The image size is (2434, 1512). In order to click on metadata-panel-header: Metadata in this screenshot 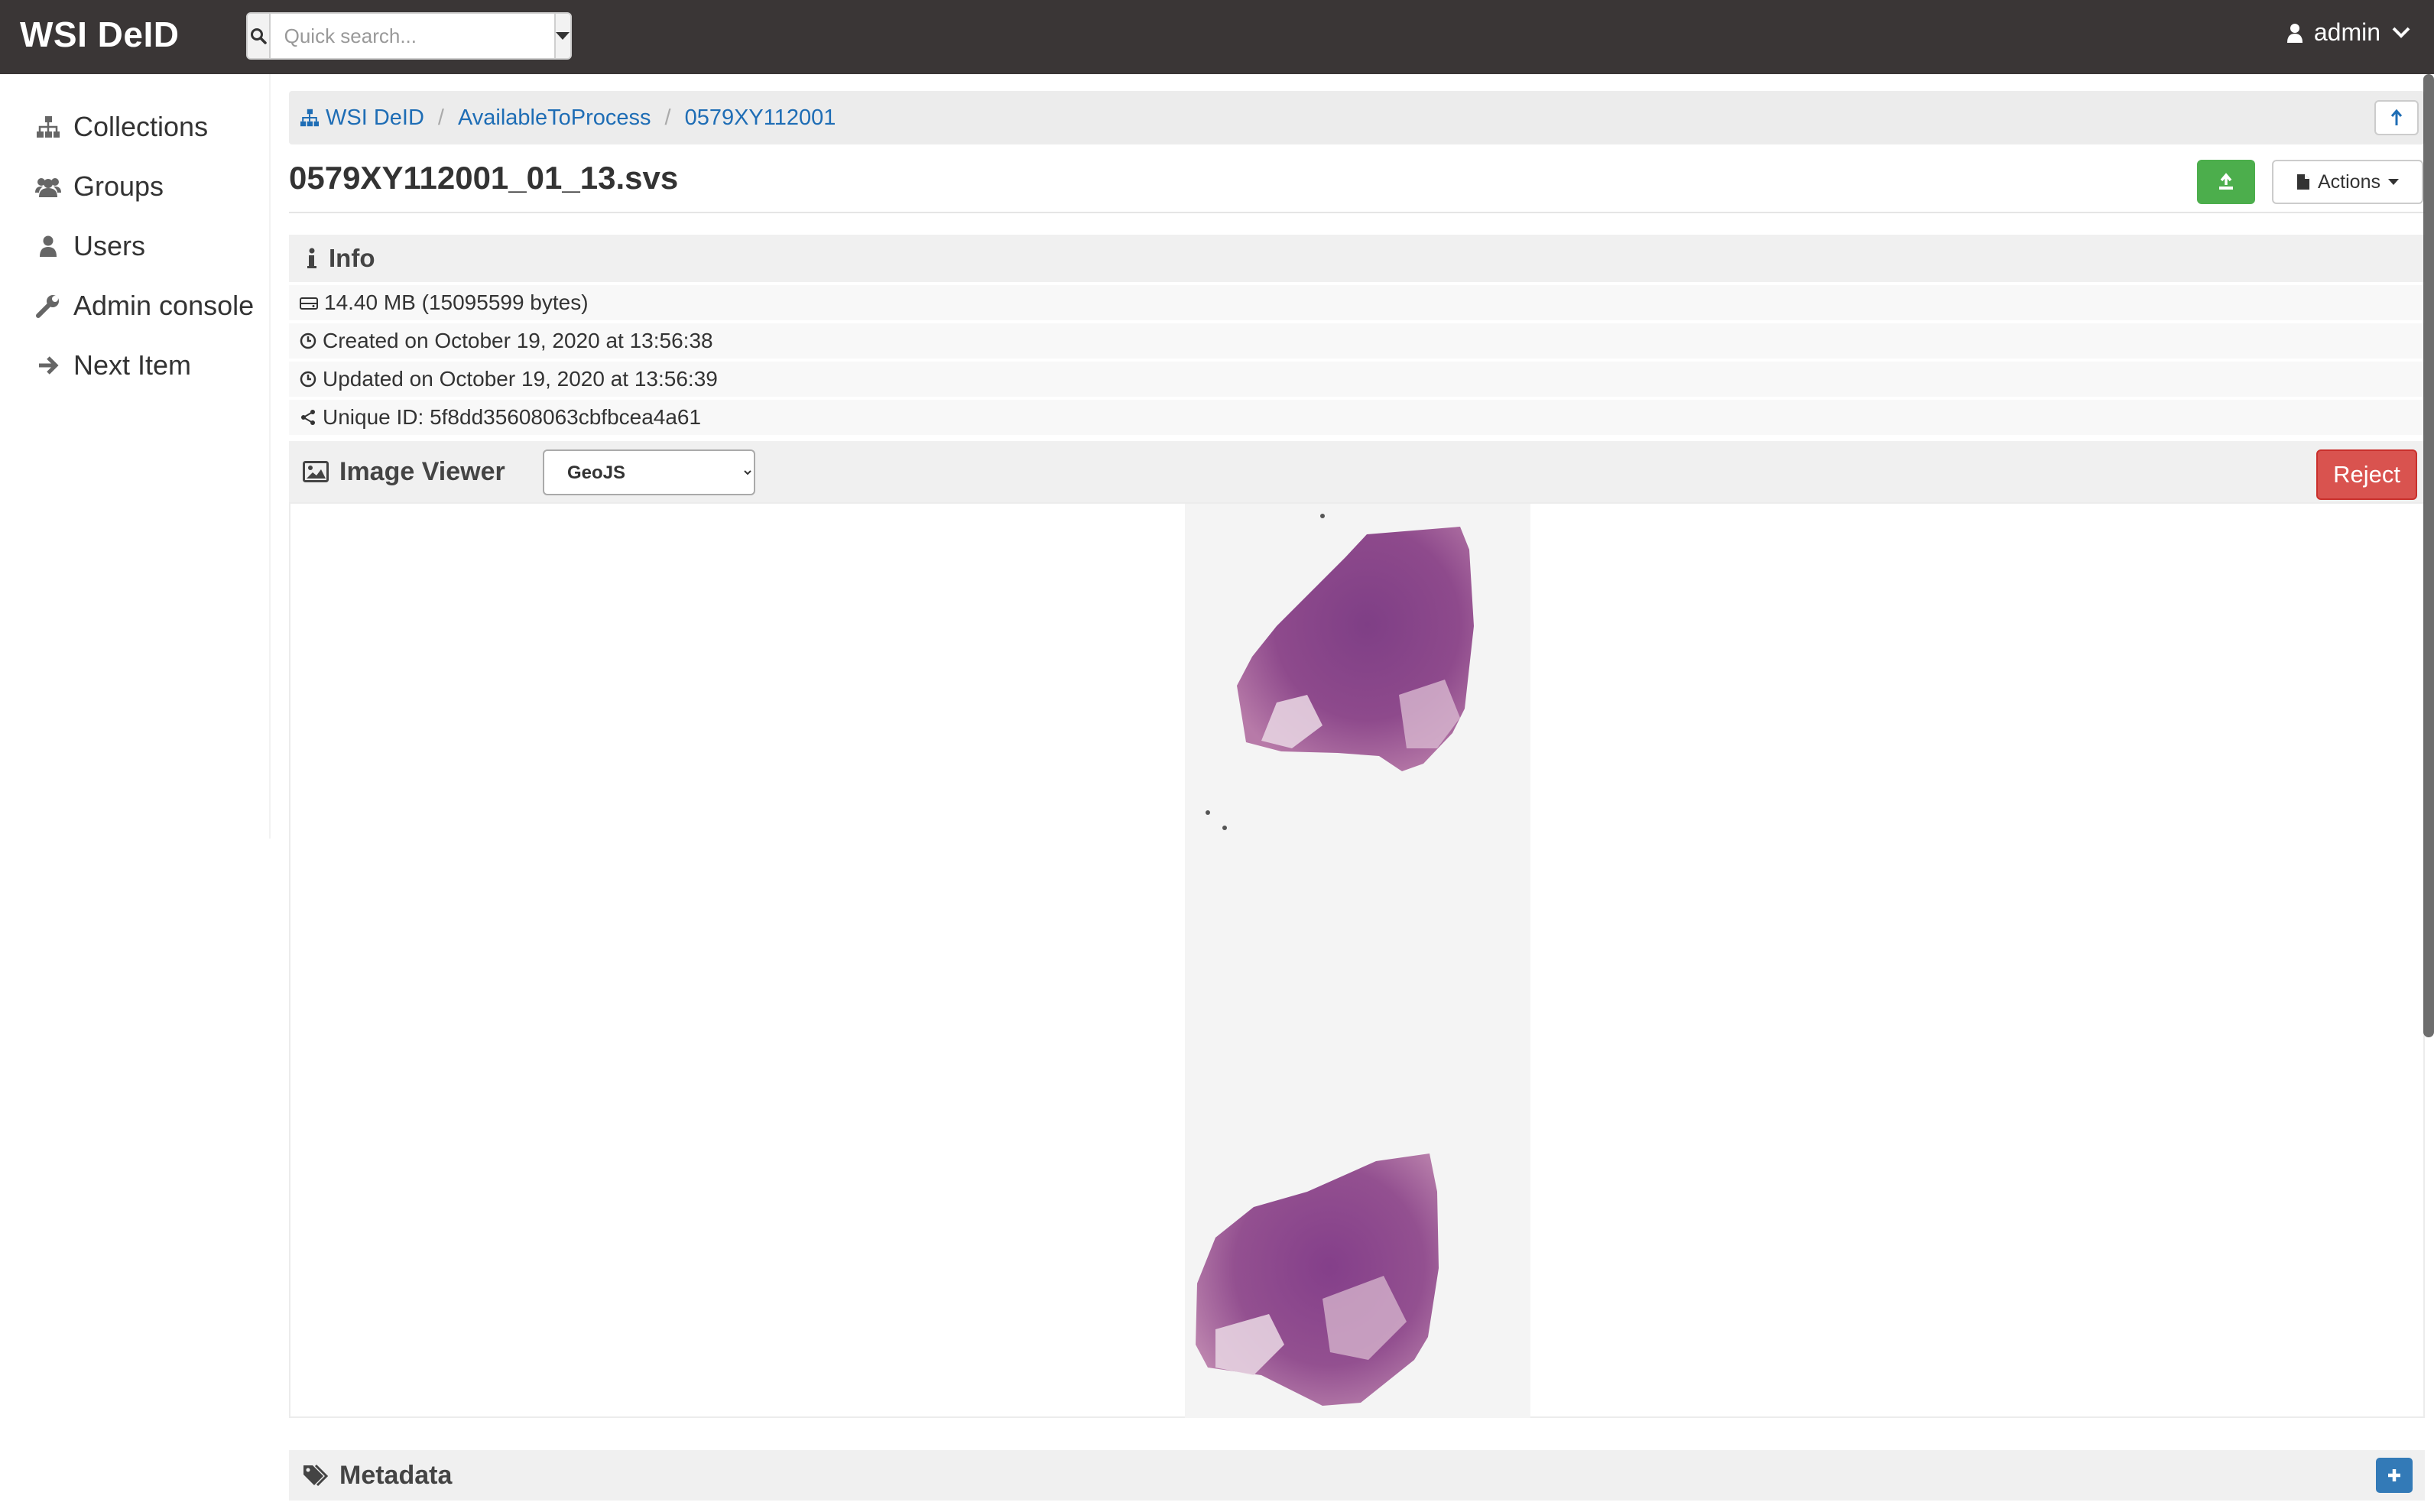, I will do `click(1357, 1475)`.